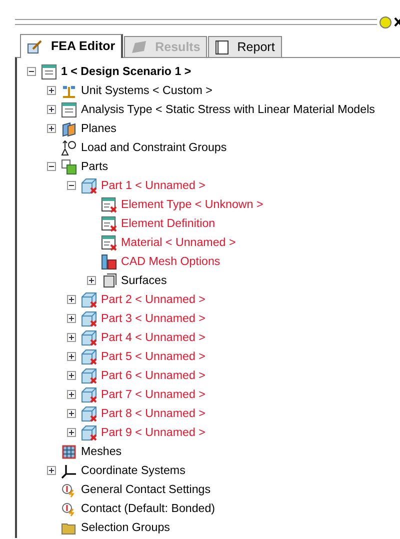 This screenshot has width=400, height=539. What do you see at coordinates (153, 375) in the screenshot?
I see `tree-item: Part 6 < Unnamed >` at bounding box center [153, 375].